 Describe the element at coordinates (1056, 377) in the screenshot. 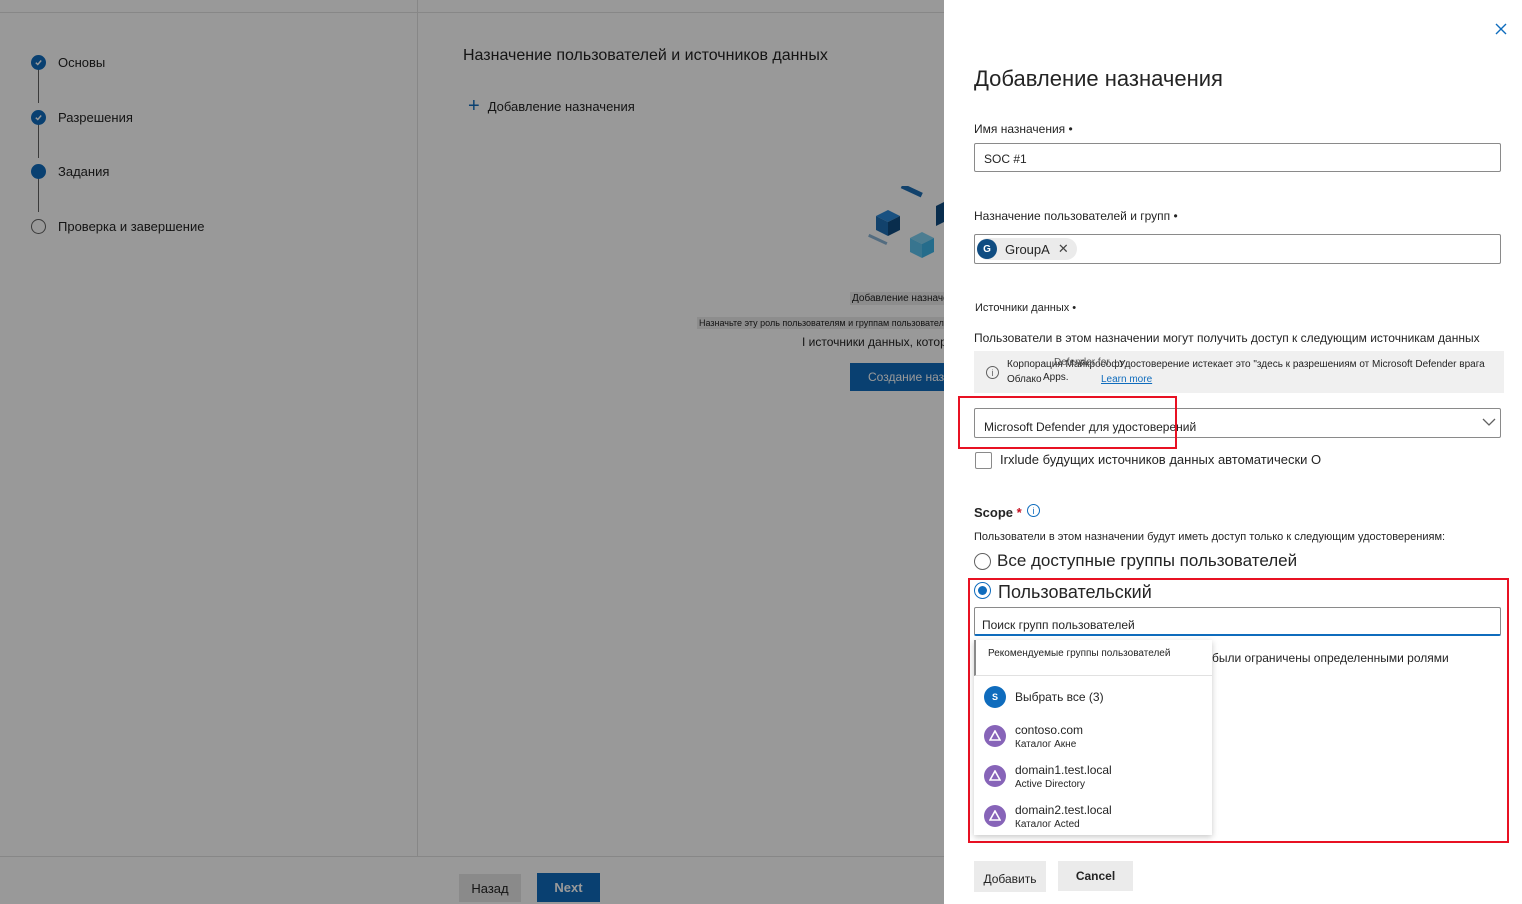

I see `info-text: Apps.` at that location.